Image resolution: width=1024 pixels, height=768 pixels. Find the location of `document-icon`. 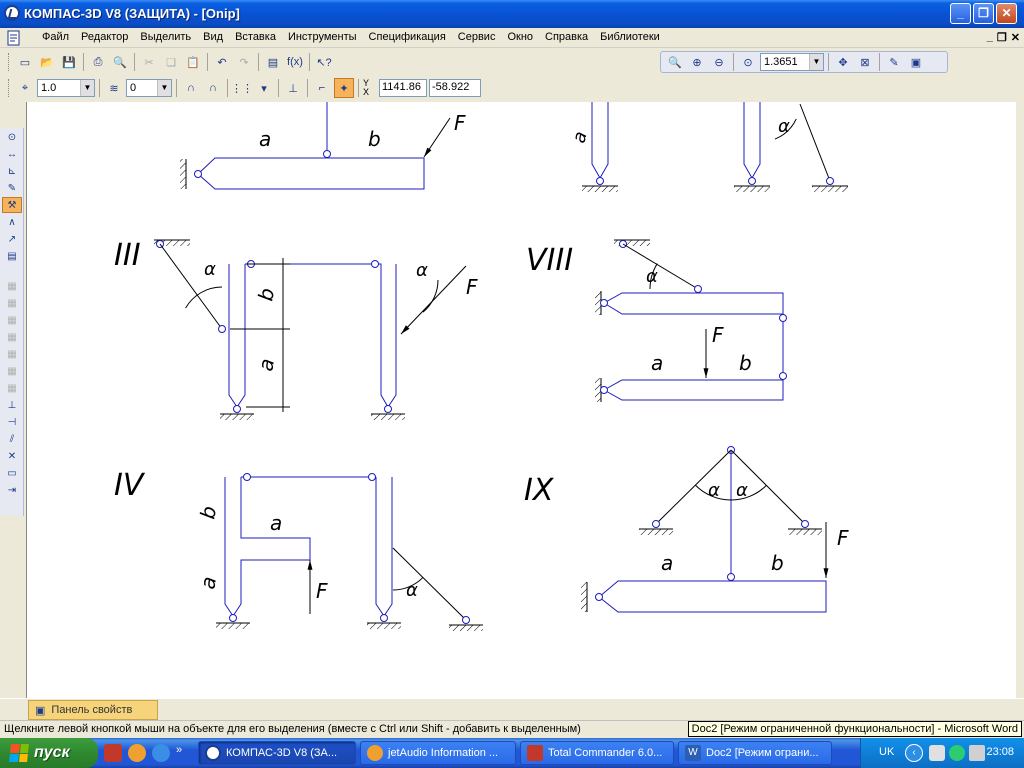

document-icon is located at coordinates (14, 38).